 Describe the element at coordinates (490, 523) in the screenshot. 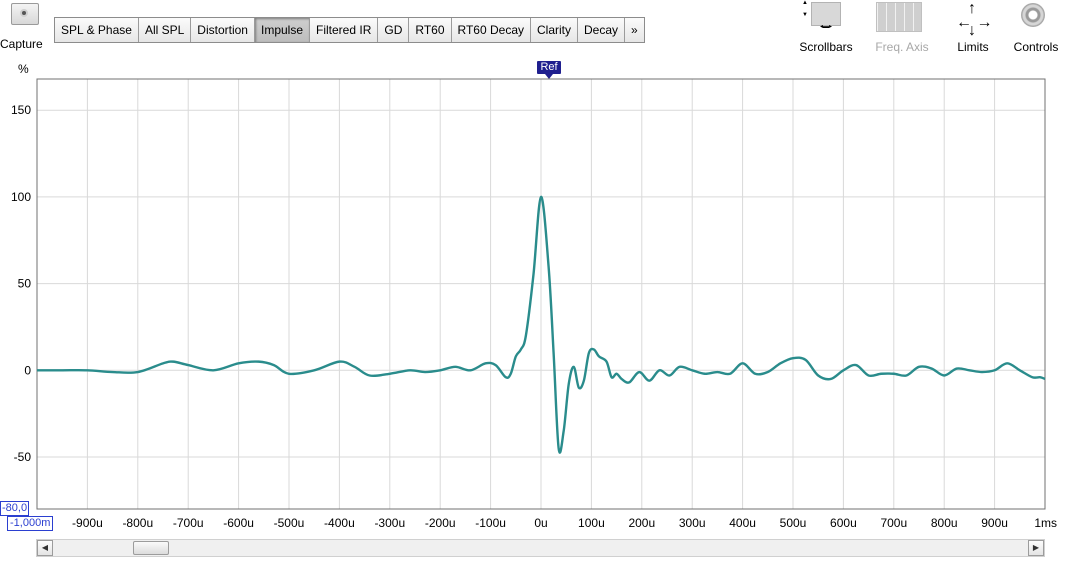

I see `x-tick-label: -100u` at that location.